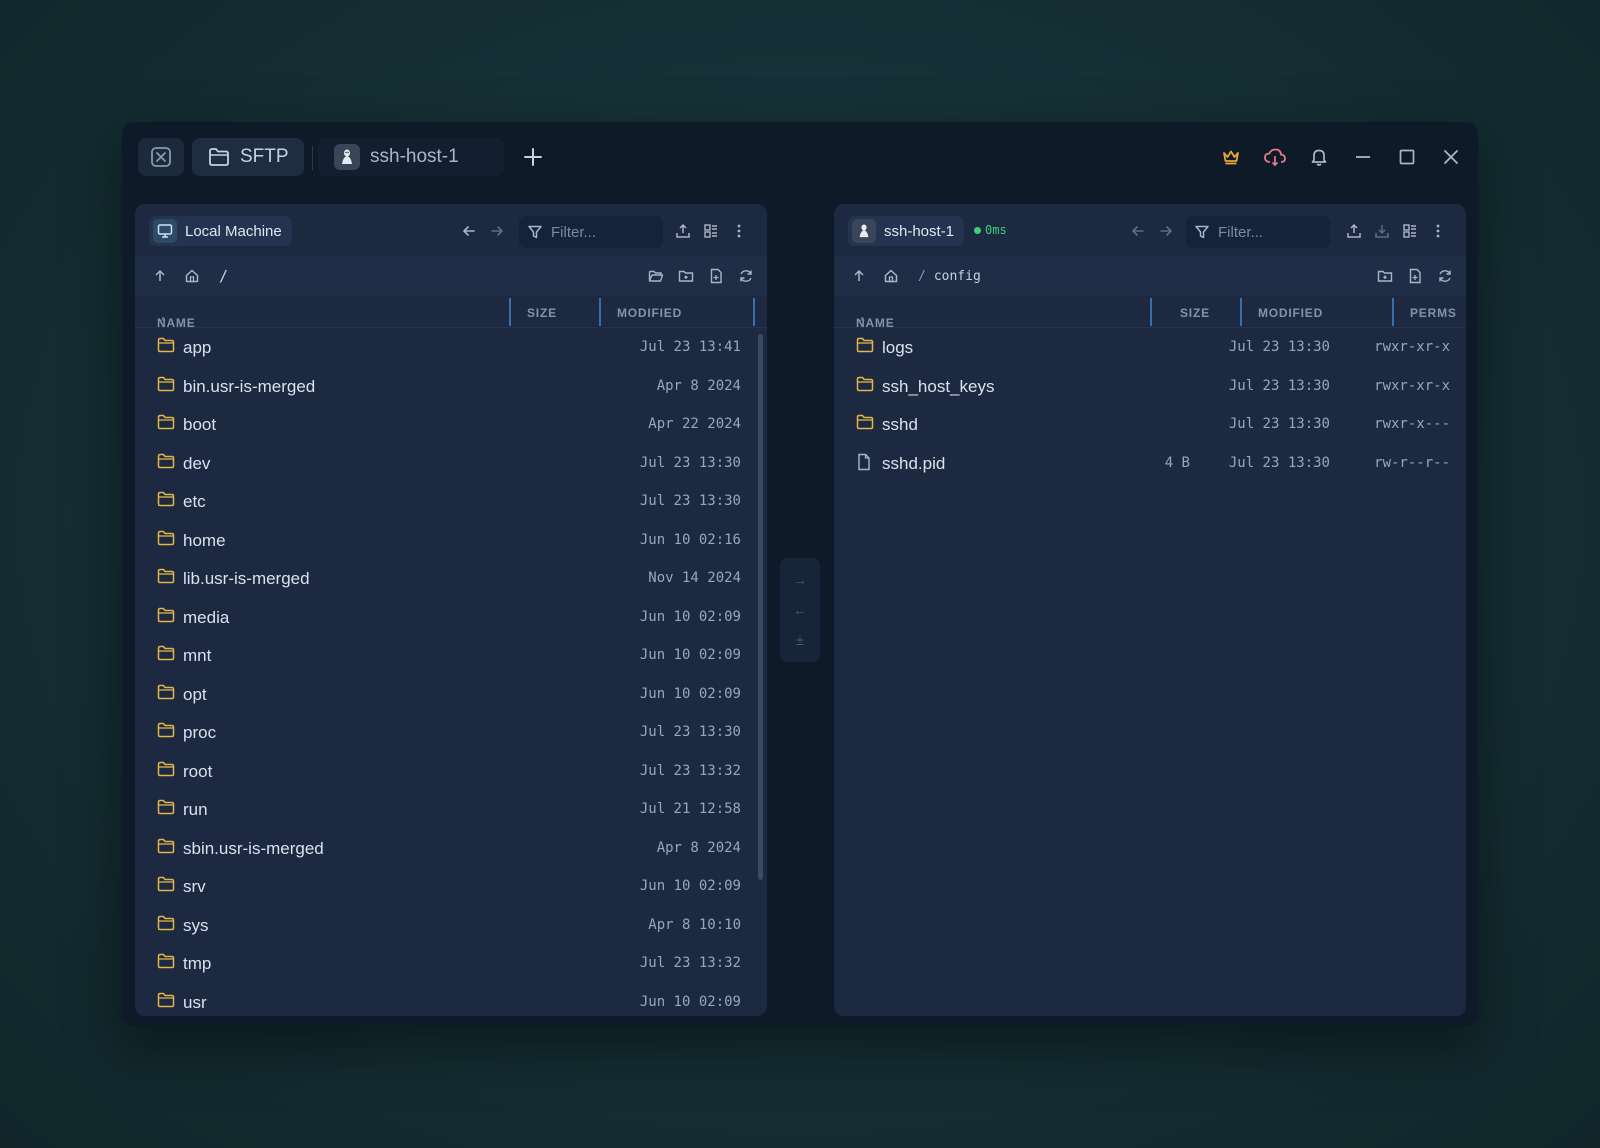  I want to click on tab-ssh-host-1: ssh-host-1, so click(411, 157).